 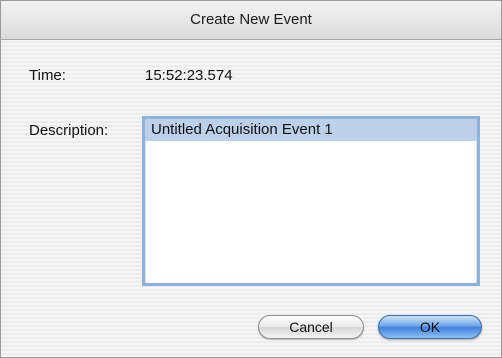 What do you see at coordinates (251, 20) in the screenshot?
I see `dialog-title: Create New Event` at bounding box center [251, 20].